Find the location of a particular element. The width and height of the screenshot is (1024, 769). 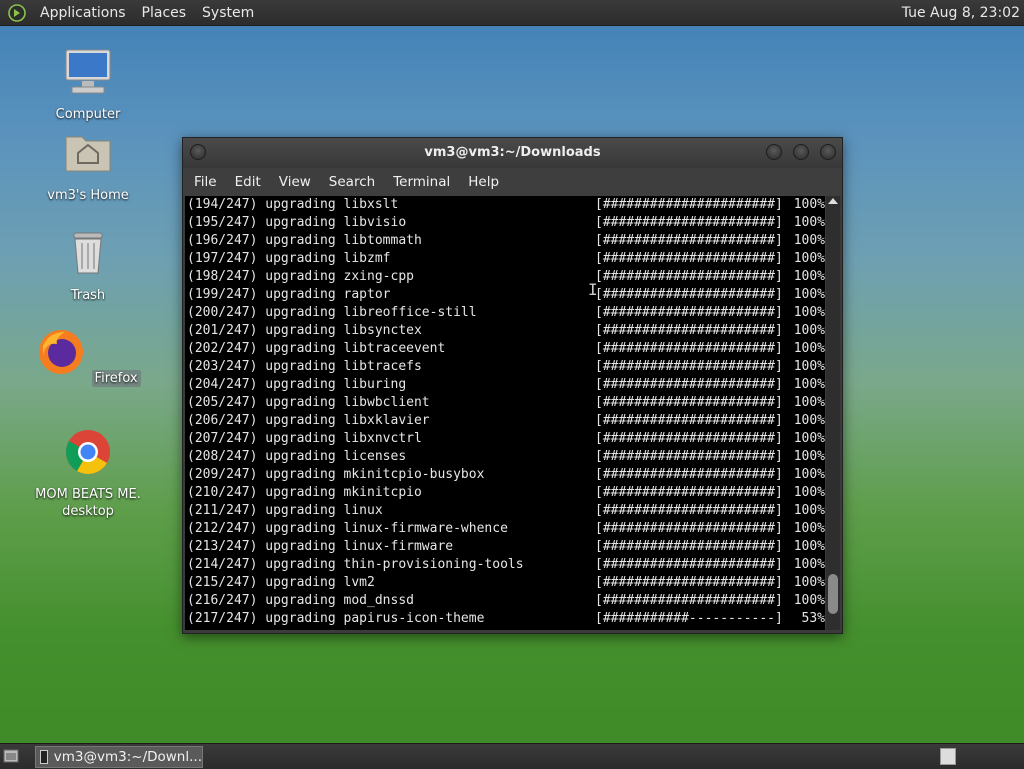

scroll-up-arrow-icon is located at coordinates (833, 201).